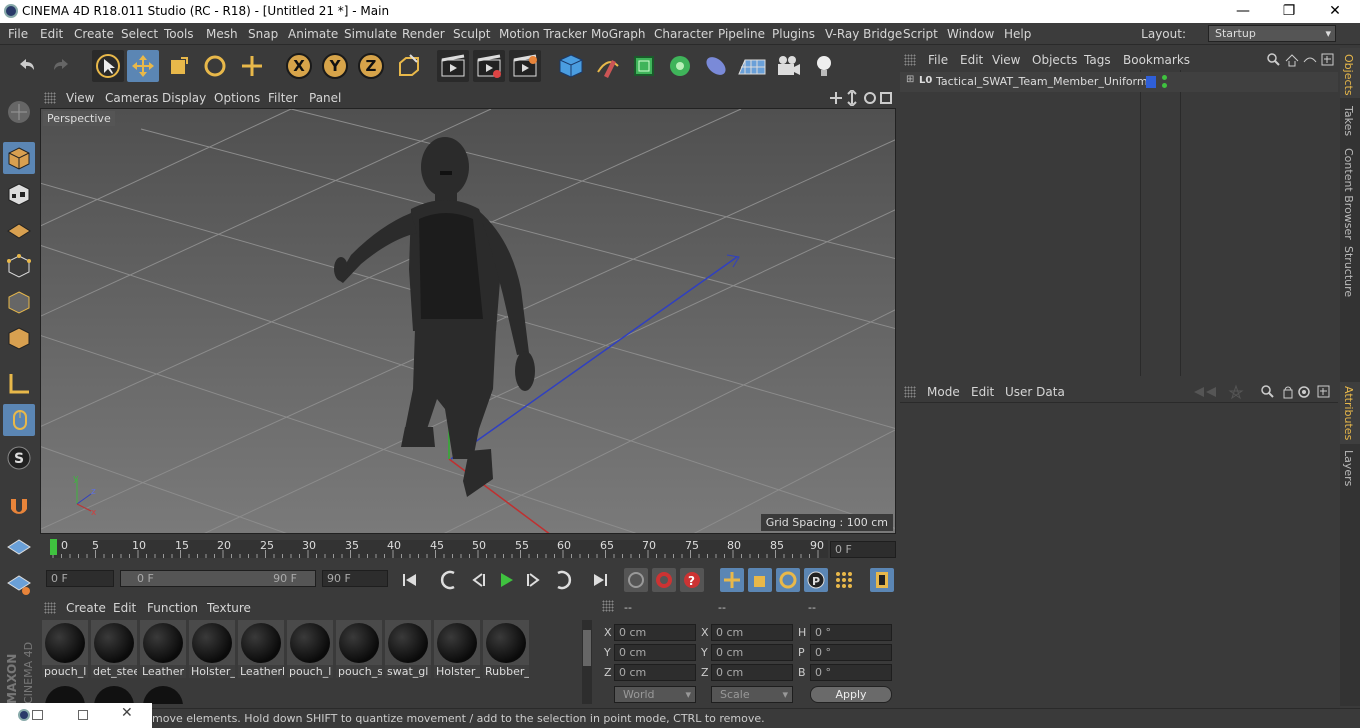  Describe the element at coordinates (943, 392) in the screenshot. I see `attribute-menu-mode: Mode` at that location.